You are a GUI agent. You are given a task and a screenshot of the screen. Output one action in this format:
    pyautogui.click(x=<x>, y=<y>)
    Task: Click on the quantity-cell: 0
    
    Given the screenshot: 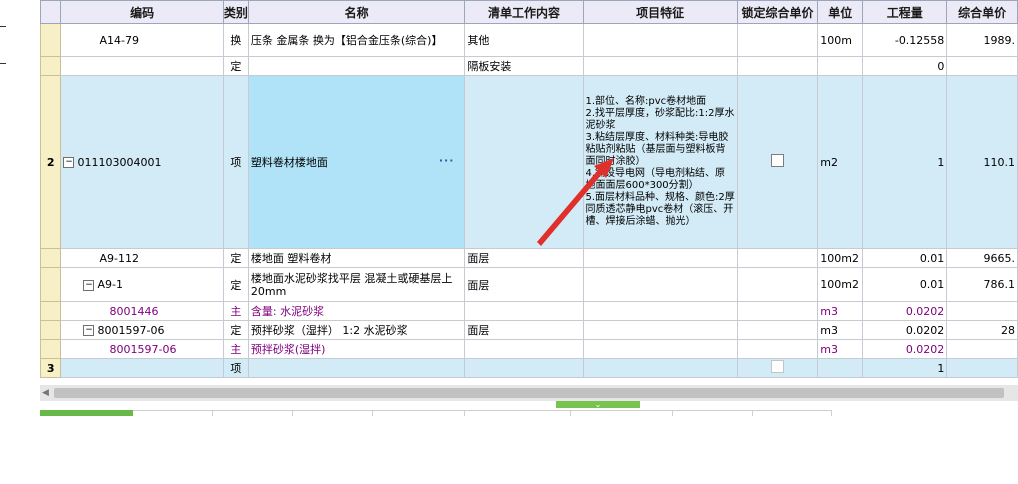 What is the action you would take?
    pyautogui.click(x=905, y=66)
    